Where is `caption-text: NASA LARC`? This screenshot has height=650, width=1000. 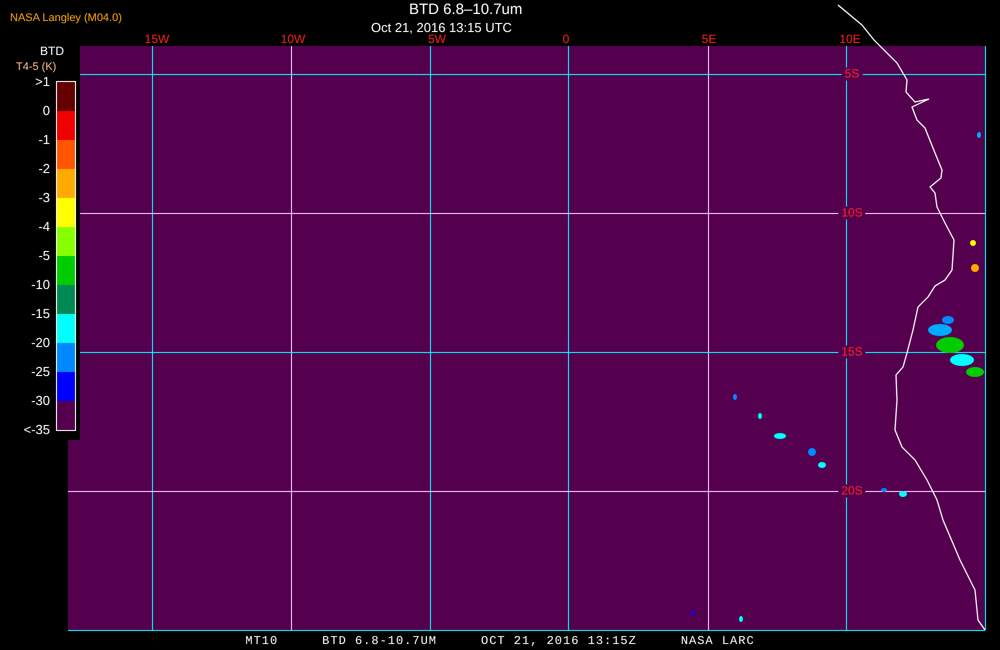
caption-text: NASA LARC is located at coordinates (717, 641).